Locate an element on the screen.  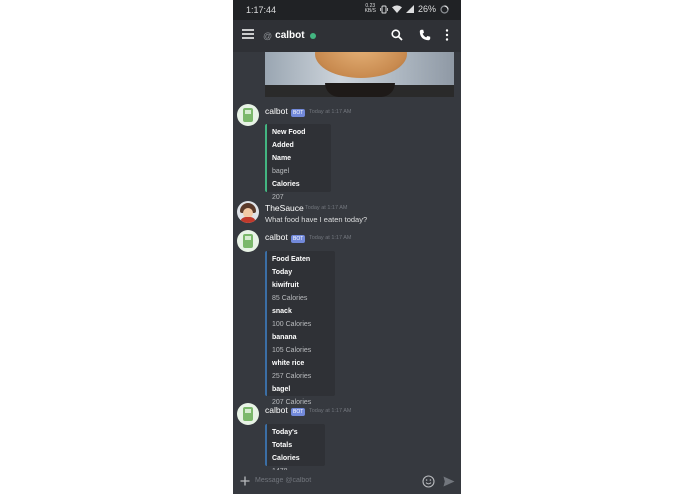
embed-field-name: kiwifruit is located at coordinates (285, 285).